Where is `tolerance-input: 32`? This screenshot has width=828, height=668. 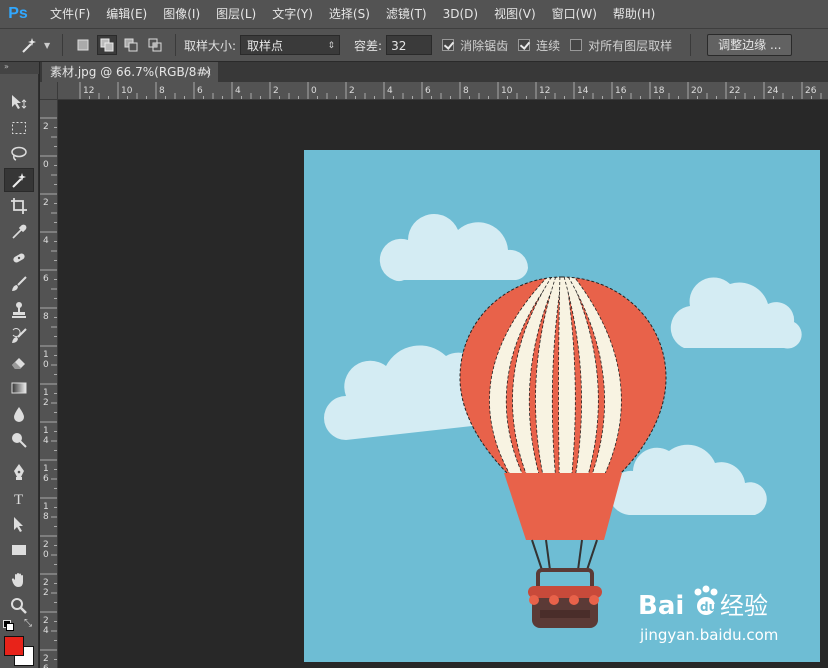 tolerance-input: 32 is located at coordinates (409, 45).